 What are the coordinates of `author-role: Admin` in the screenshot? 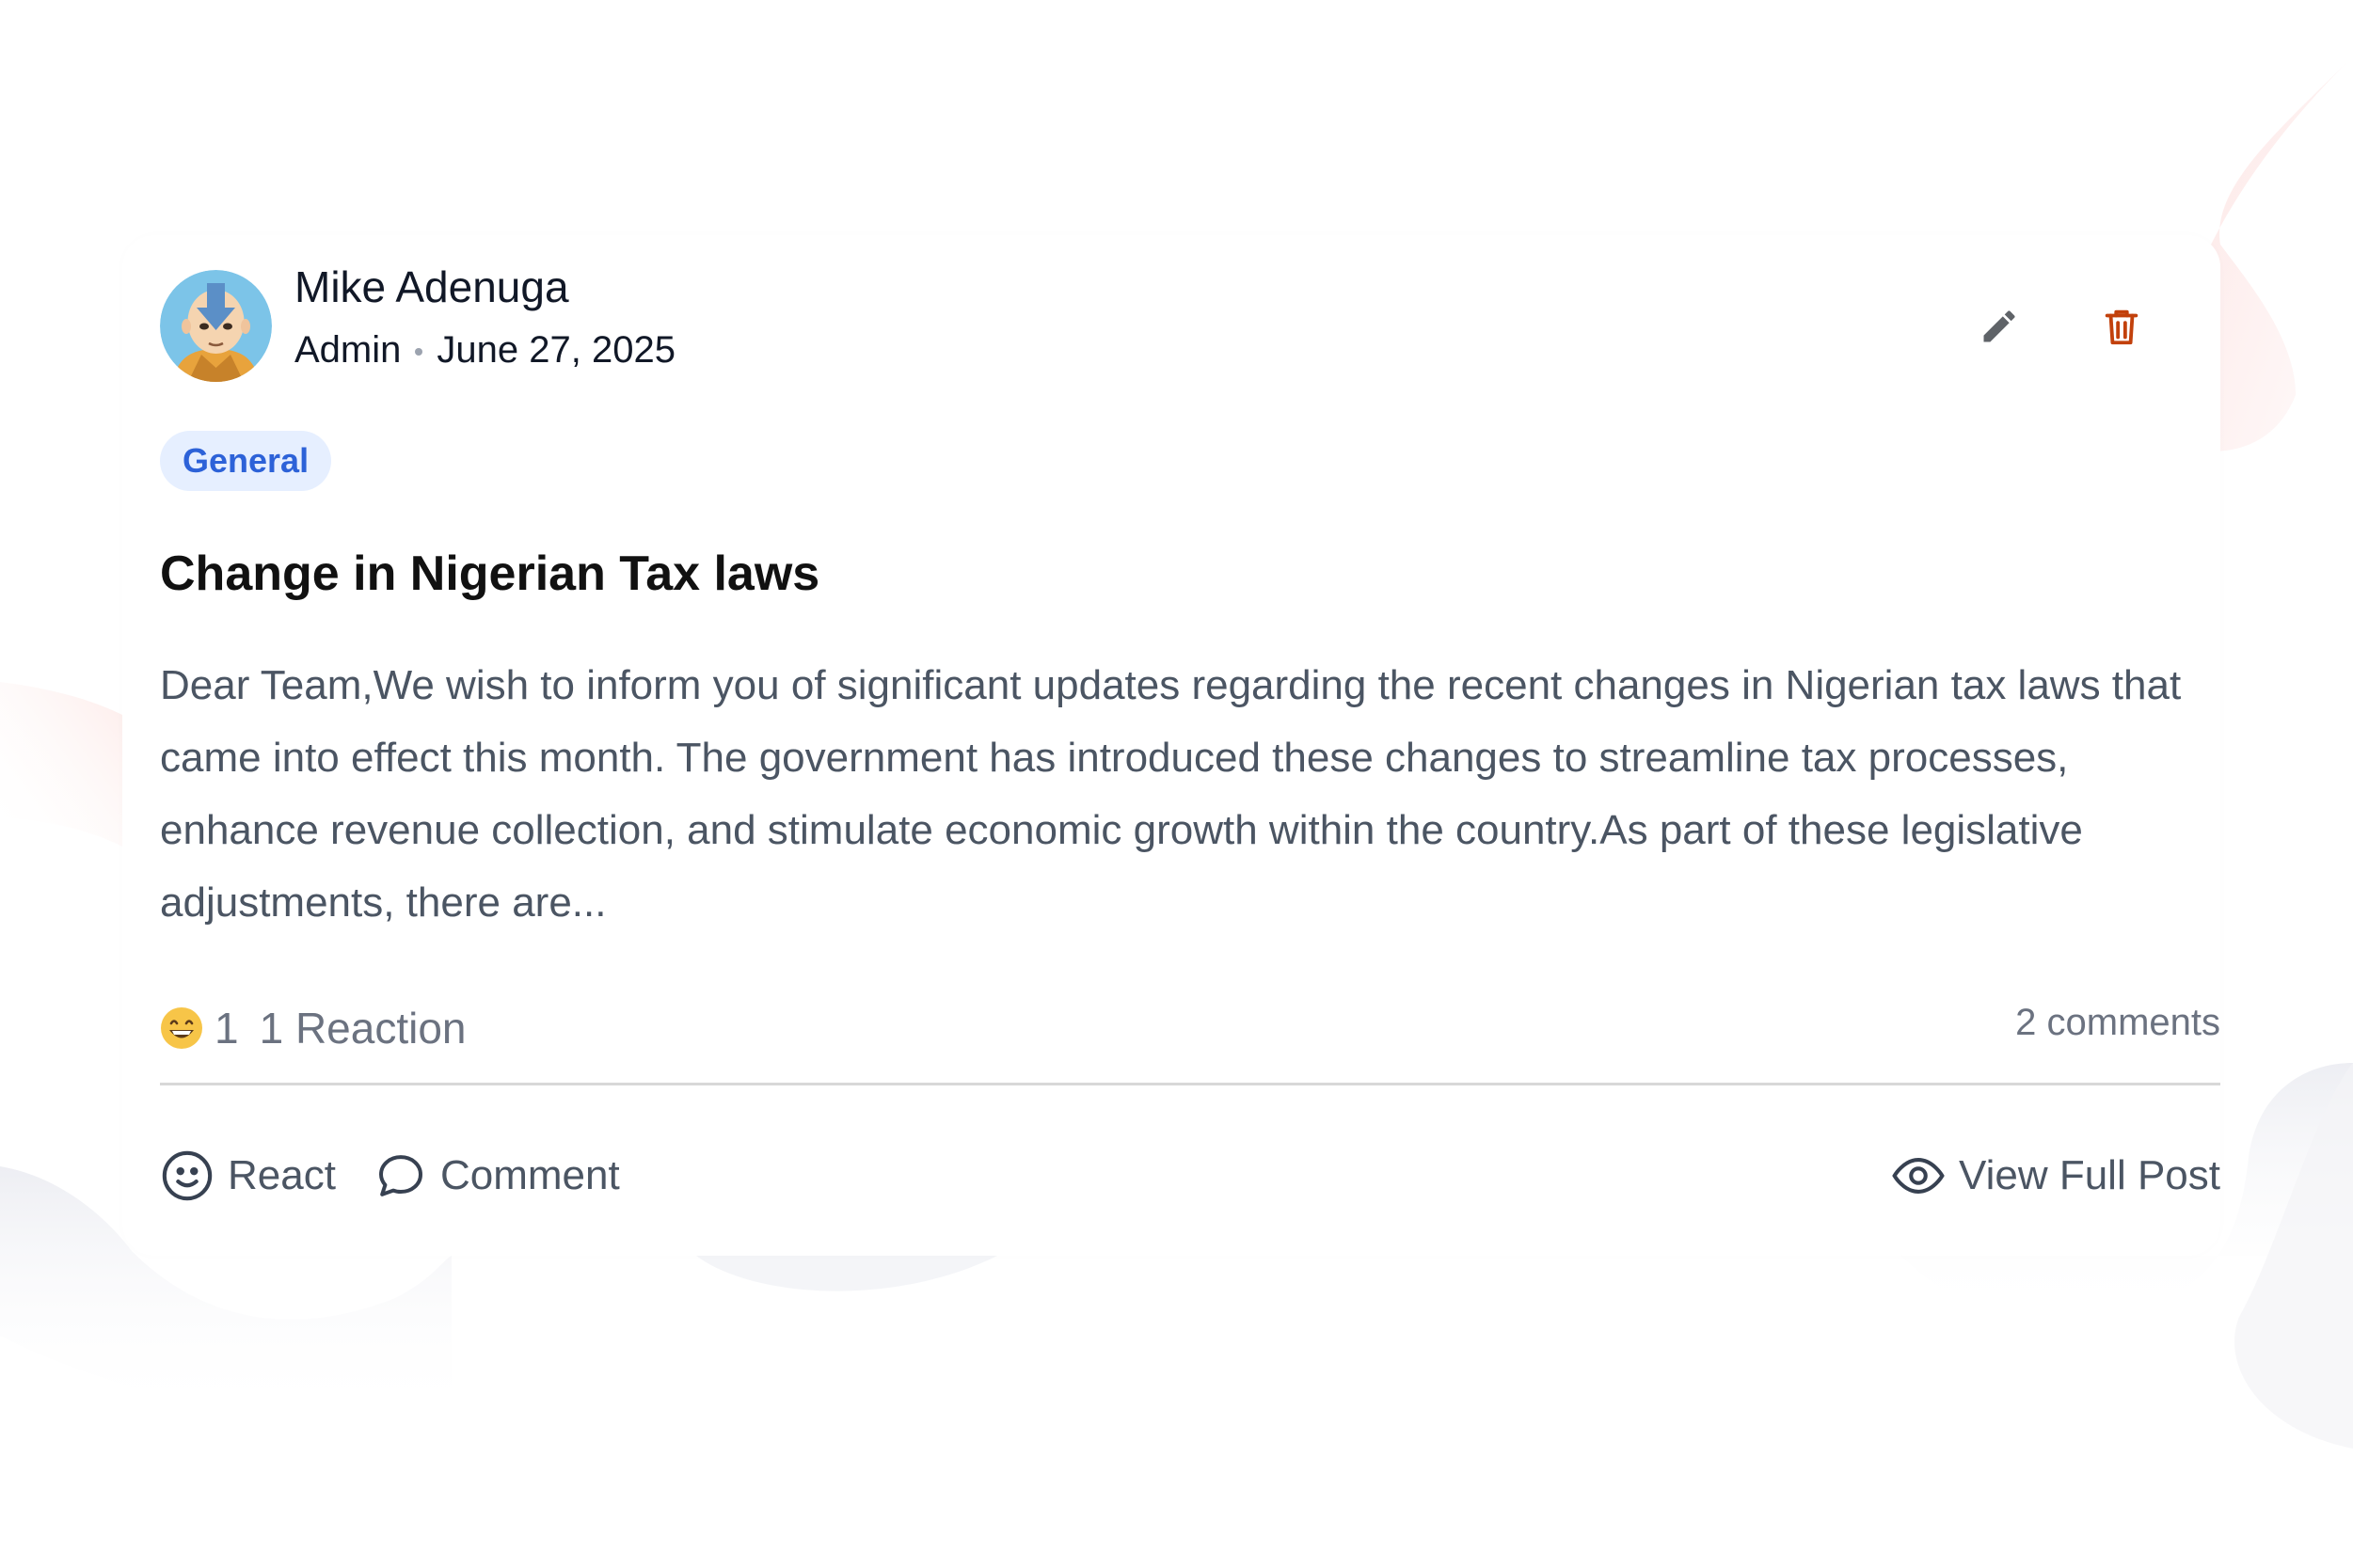 It's located at (348, 350).